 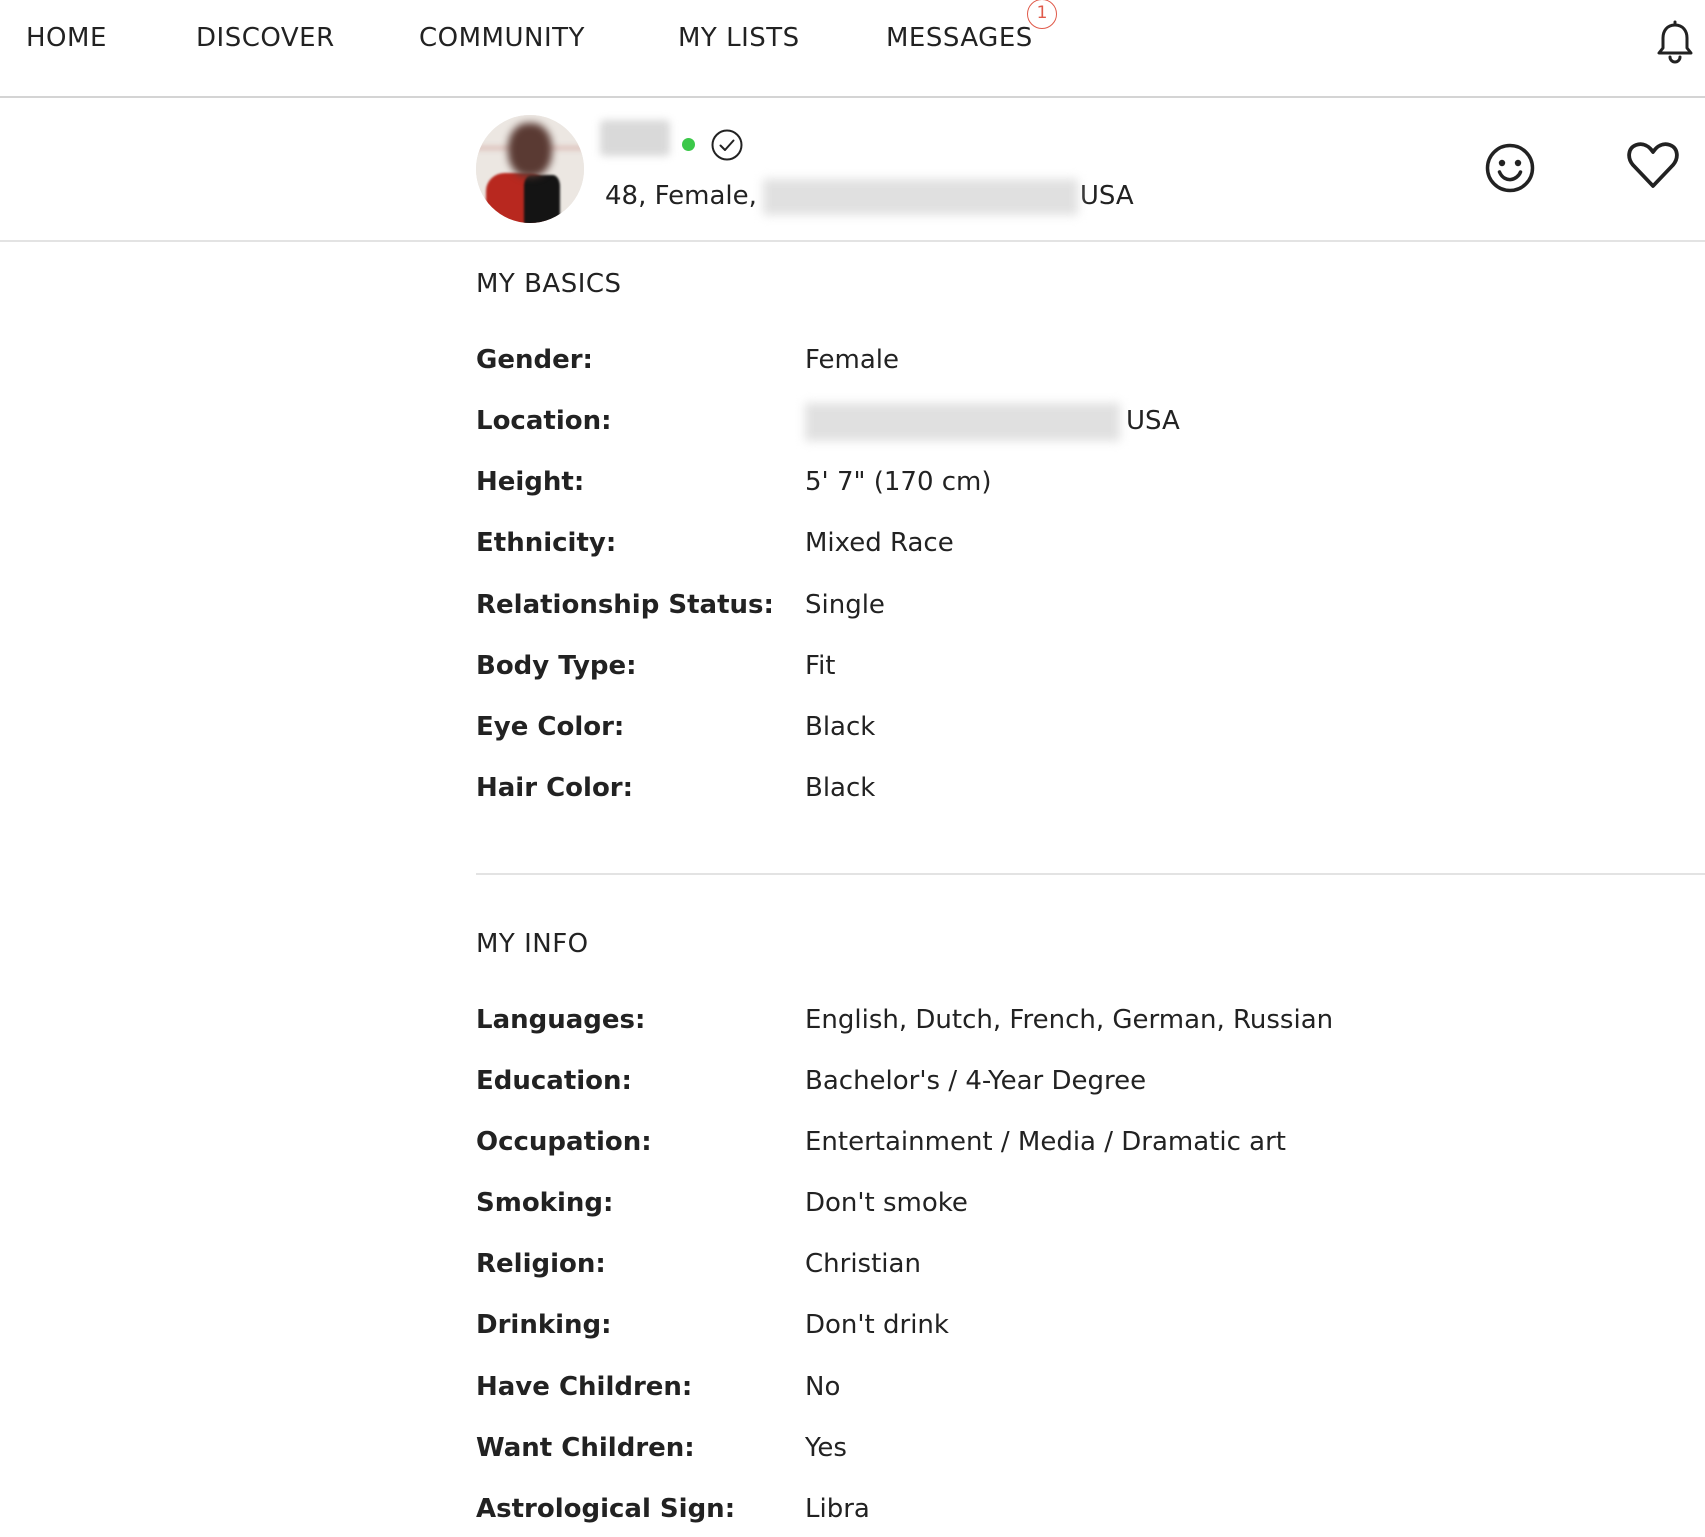 I want to click on row-value: Libra, so click(x=837, y=1509).